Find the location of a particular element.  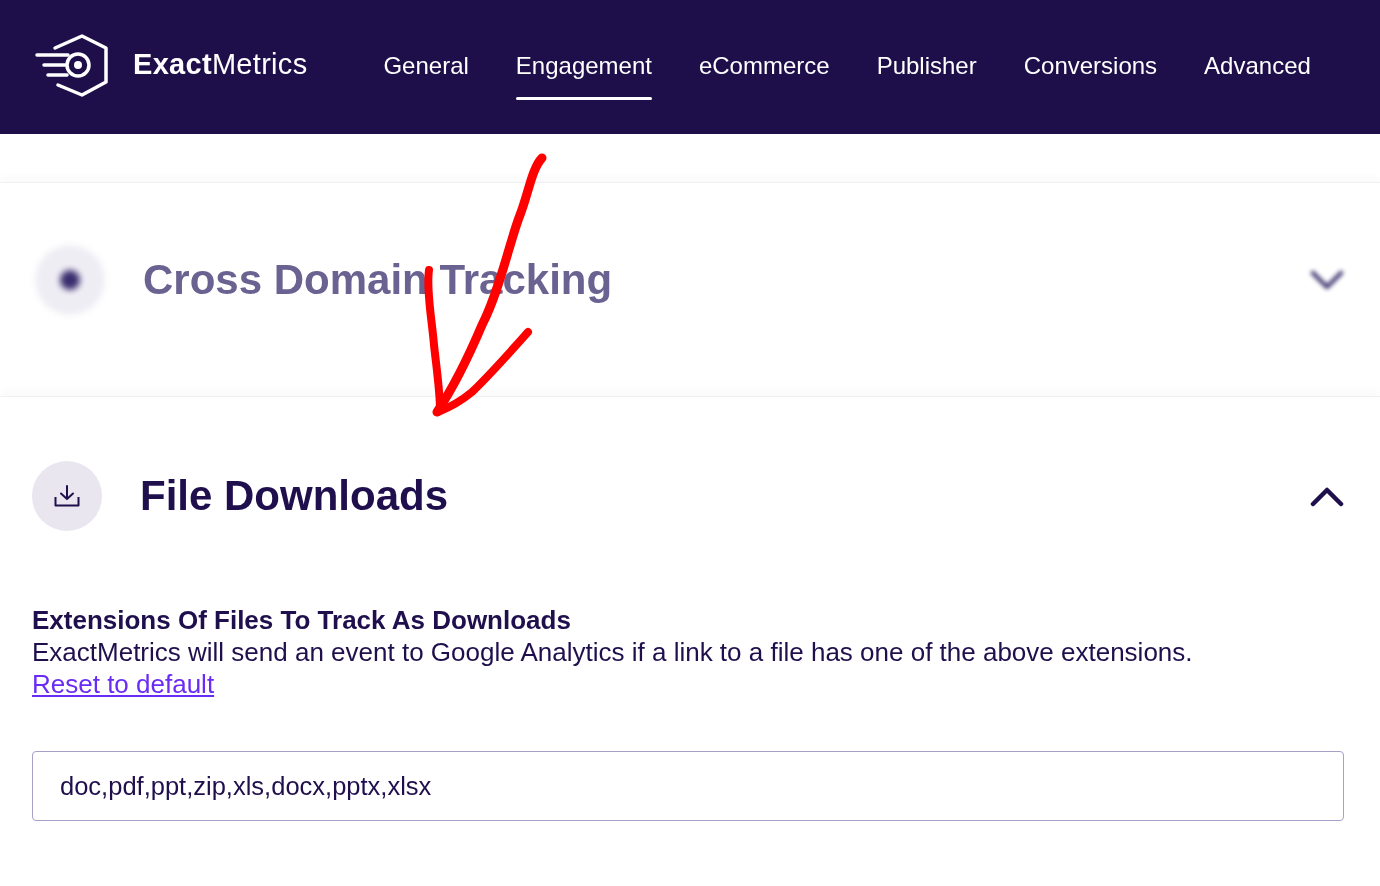

setting-description: ExactMetrics will send an event to Google Analytics if a link to a file has one of the above extensions. Reset to default is located at coordinates (613, 668).